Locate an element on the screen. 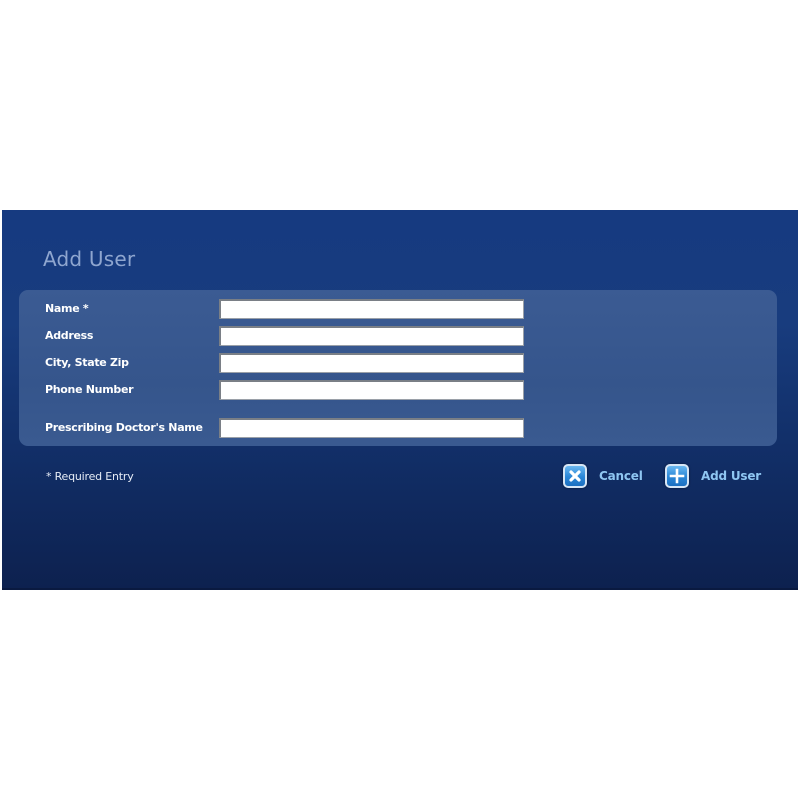 Image resolution: width=800 pixels, height=800 pixels. phone-number-input is located at coordinates (371, 390).